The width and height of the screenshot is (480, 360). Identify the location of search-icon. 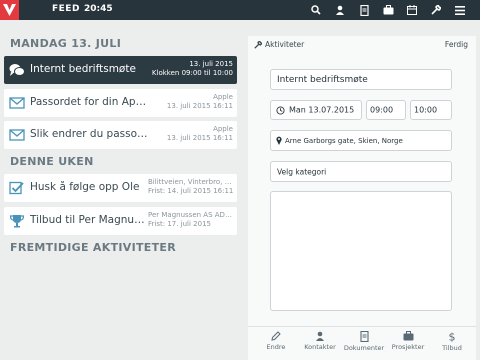
(316, 10).